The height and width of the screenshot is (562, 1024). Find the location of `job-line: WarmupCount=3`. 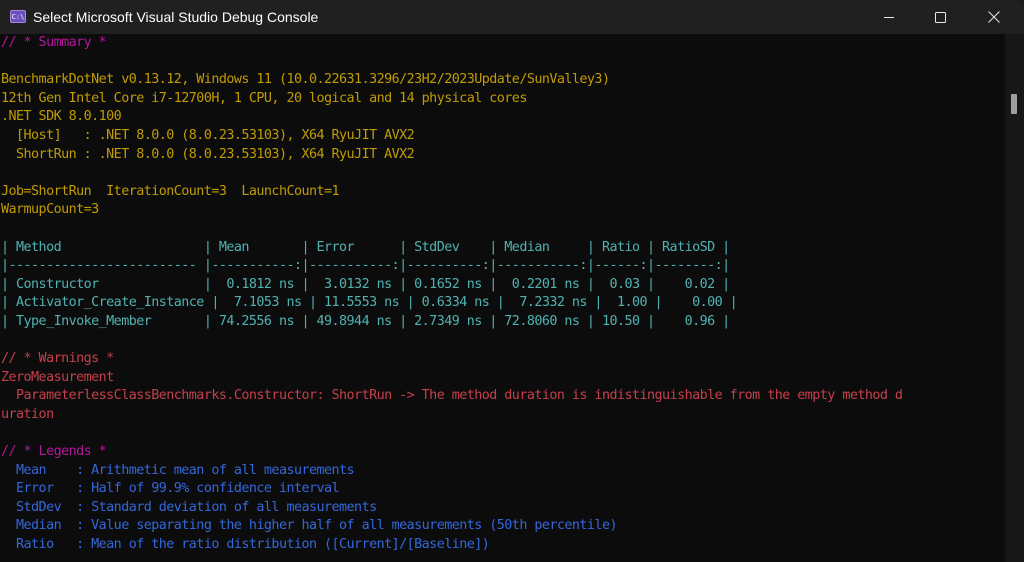

job-line: WarmupCount=3 is located at coordinates (50, 210).